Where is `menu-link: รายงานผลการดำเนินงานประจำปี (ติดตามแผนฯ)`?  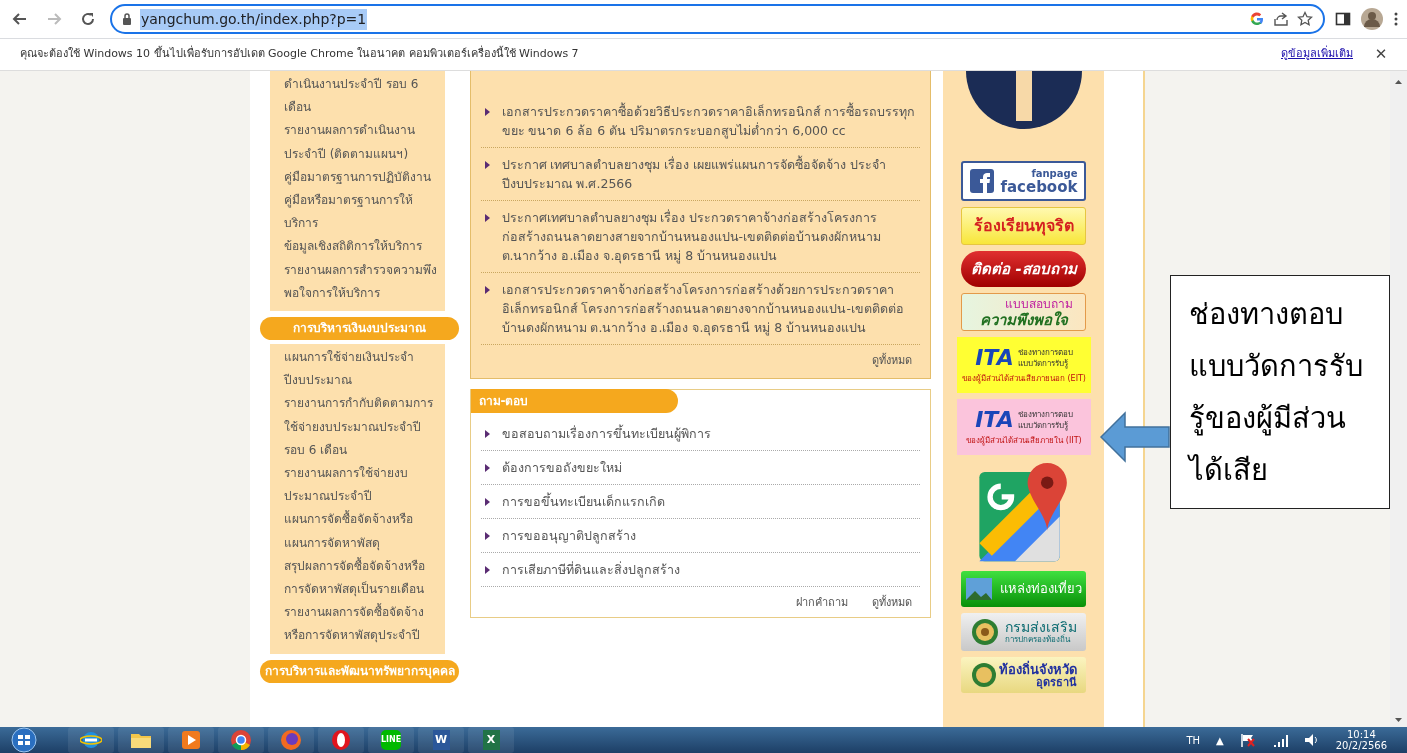
menu-link: รายงานผลการดำเนินงานประจำปี (ติดตามแผนฯ) is located at coordinates (363, 142).